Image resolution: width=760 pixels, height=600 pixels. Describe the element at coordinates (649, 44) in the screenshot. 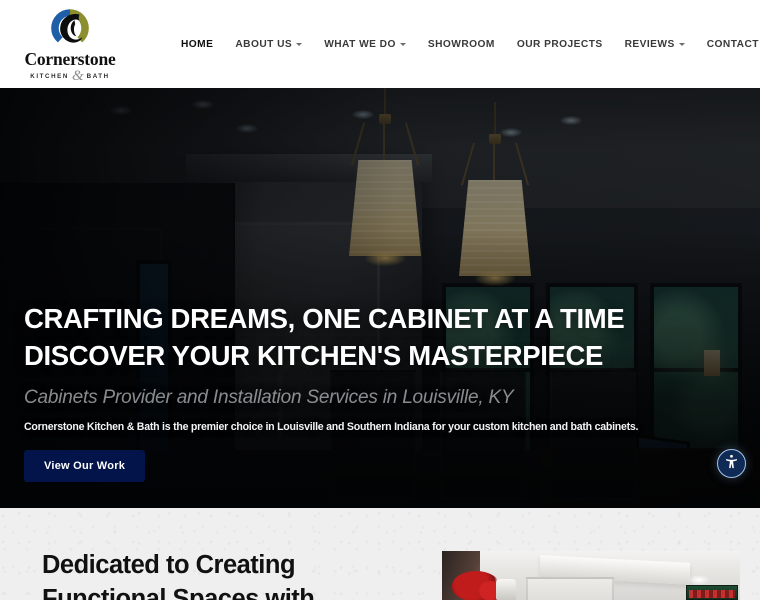

I see `nav-item-label: REVIEWS` at that location.